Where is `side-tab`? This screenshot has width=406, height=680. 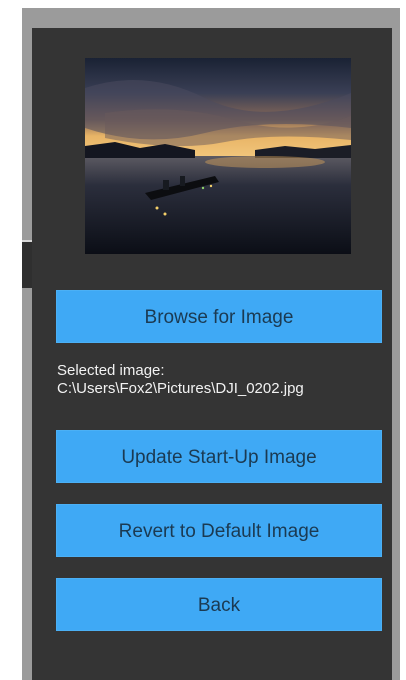 side-tab is located at coordinates (27, 264).